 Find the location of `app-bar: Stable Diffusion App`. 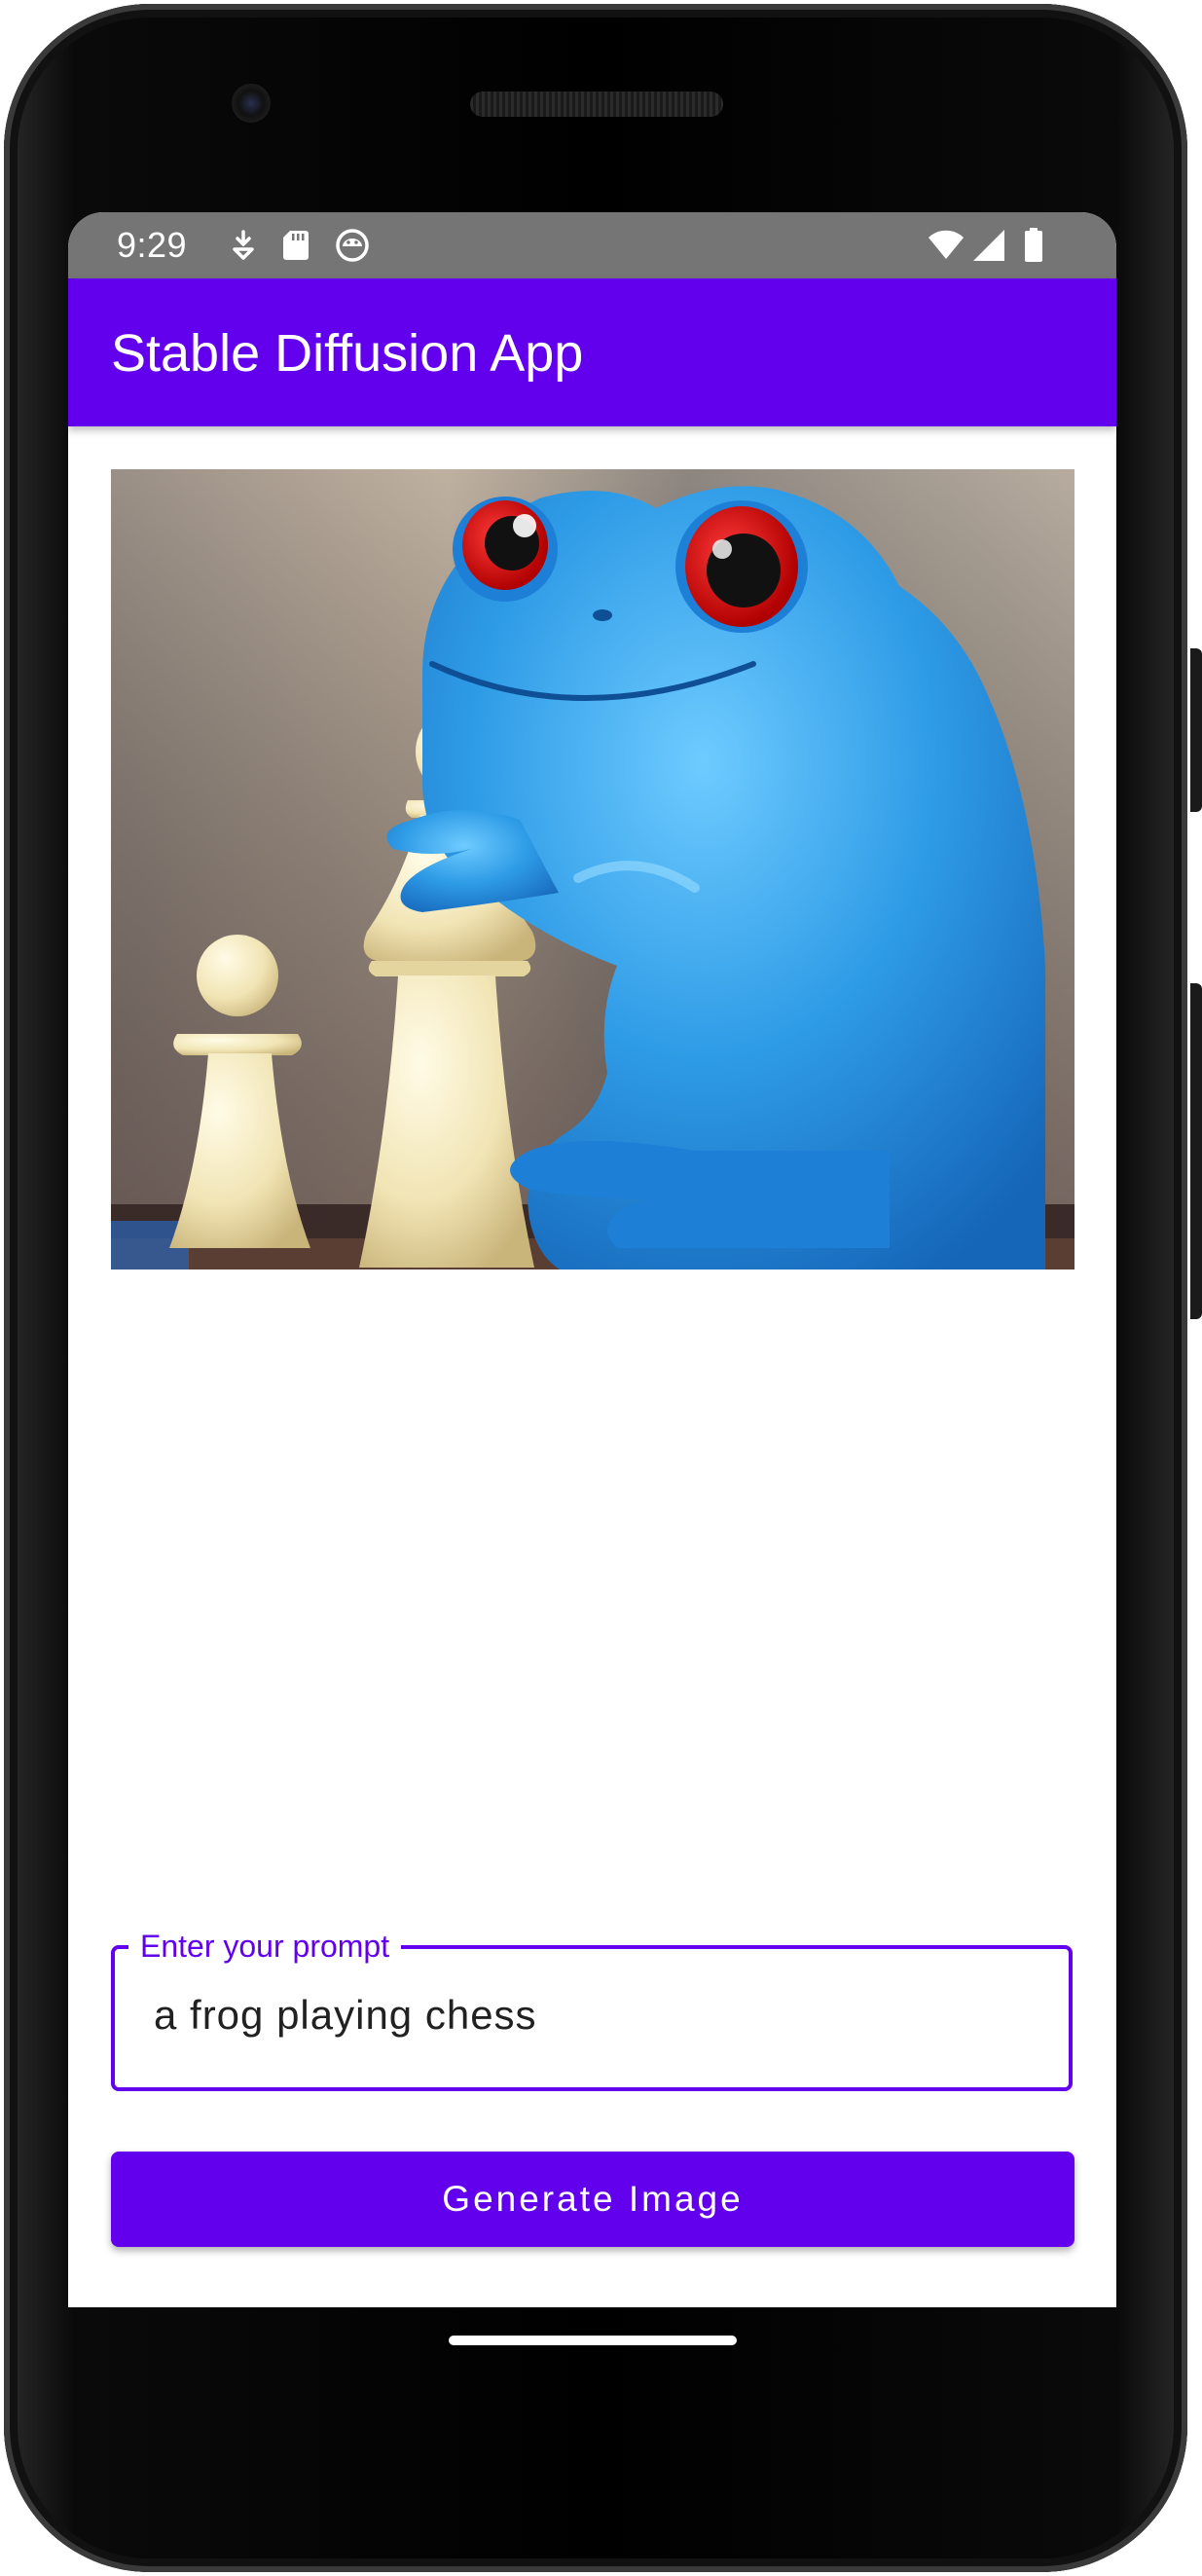

app-bar: Stable Diffusion App is located at coordinates (592, 352).